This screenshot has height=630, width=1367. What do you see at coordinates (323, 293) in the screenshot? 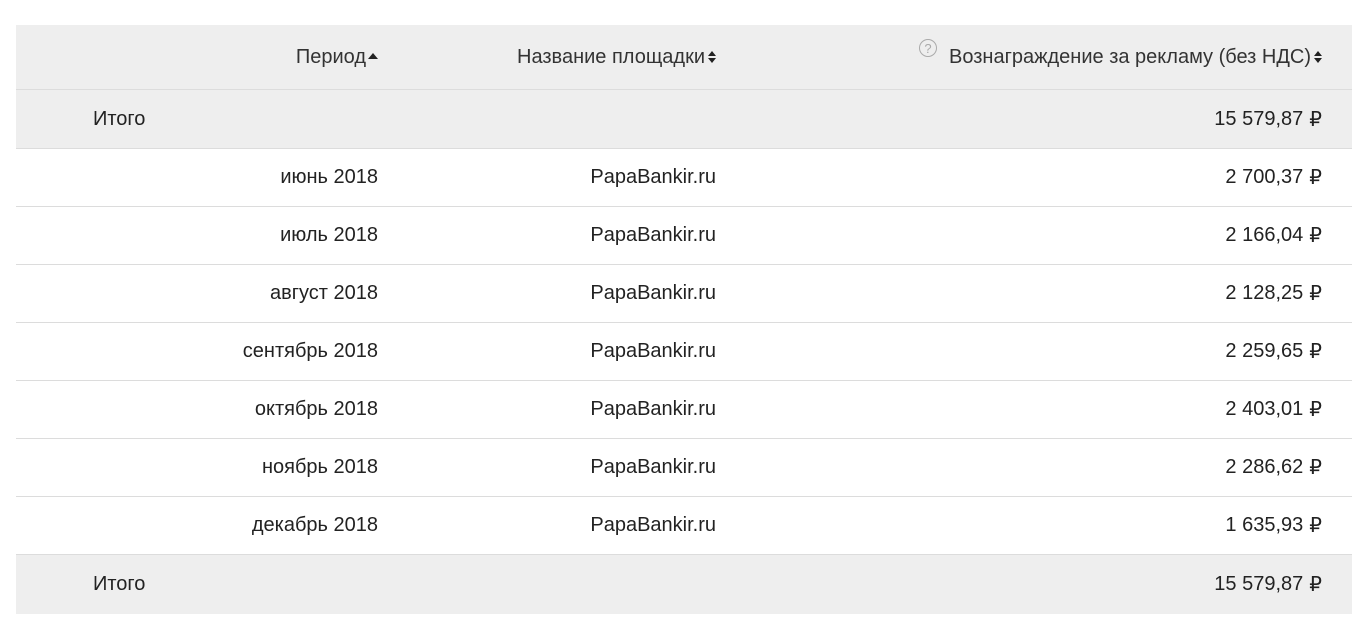
I see `period-cell: август 2018` at bounding box center [323, 293].